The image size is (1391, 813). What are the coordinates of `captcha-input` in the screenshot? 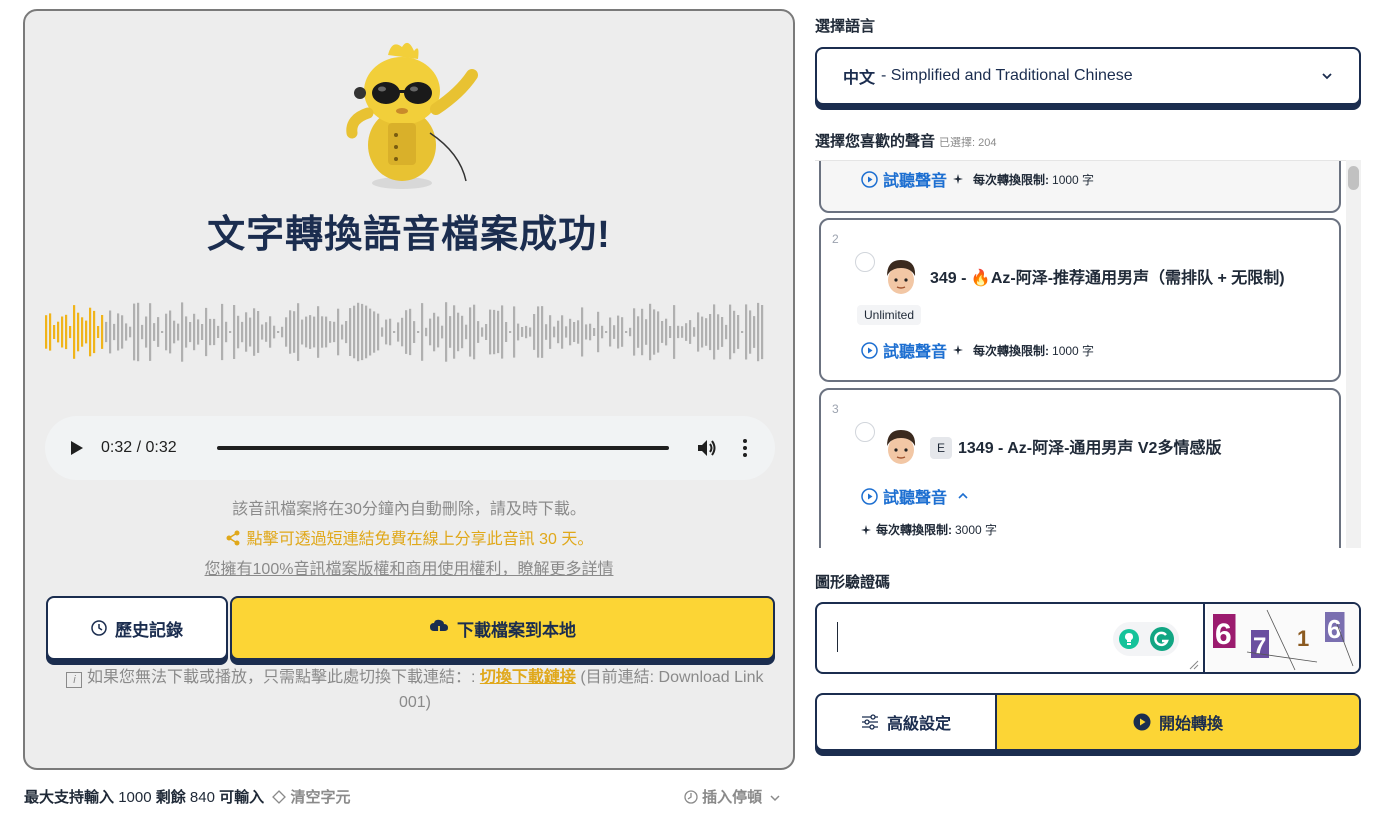 It's located at (1011, 638).